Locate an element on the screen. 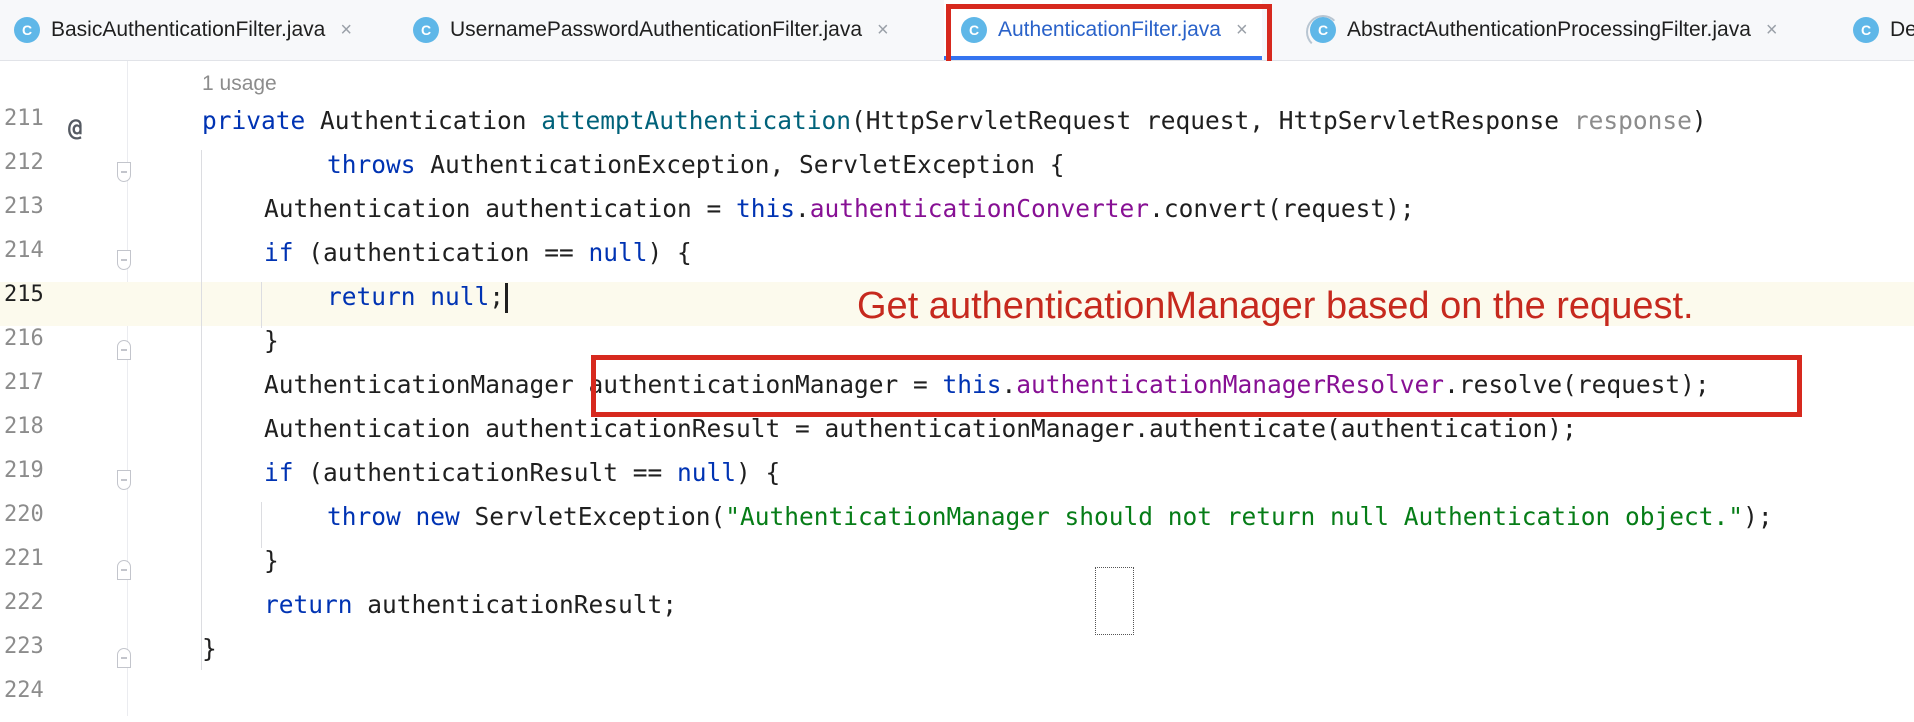 This screenshot has height=722, width=1914. code-text: return authenticationResult; is located at coordinates (470, 612).